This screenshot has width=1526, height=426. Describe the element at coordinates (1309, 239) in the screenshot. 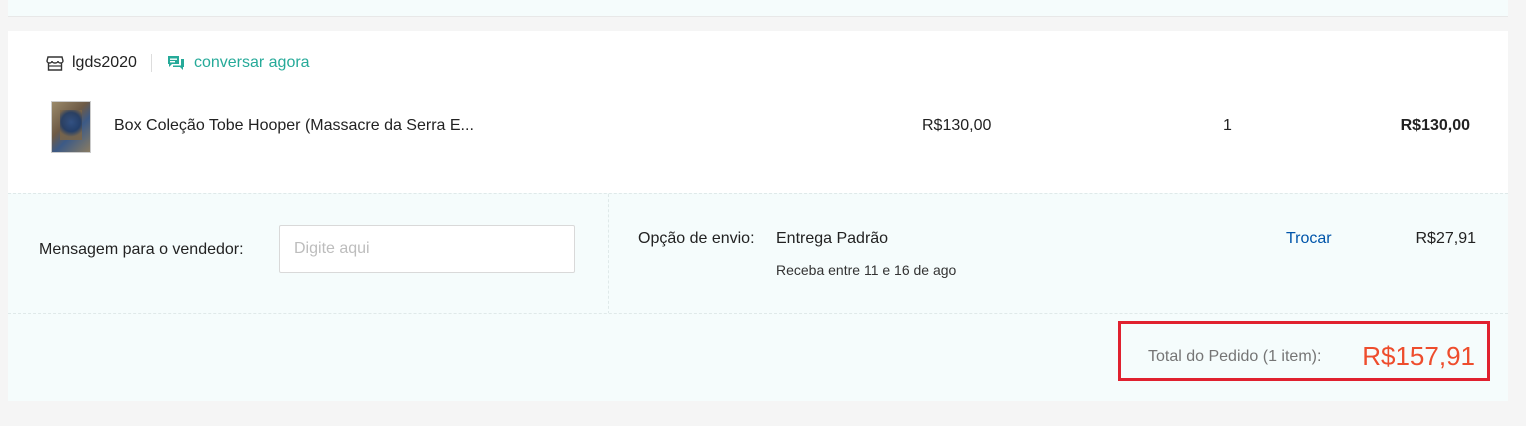

I see `change-shipping-button: Trocar` at that location.